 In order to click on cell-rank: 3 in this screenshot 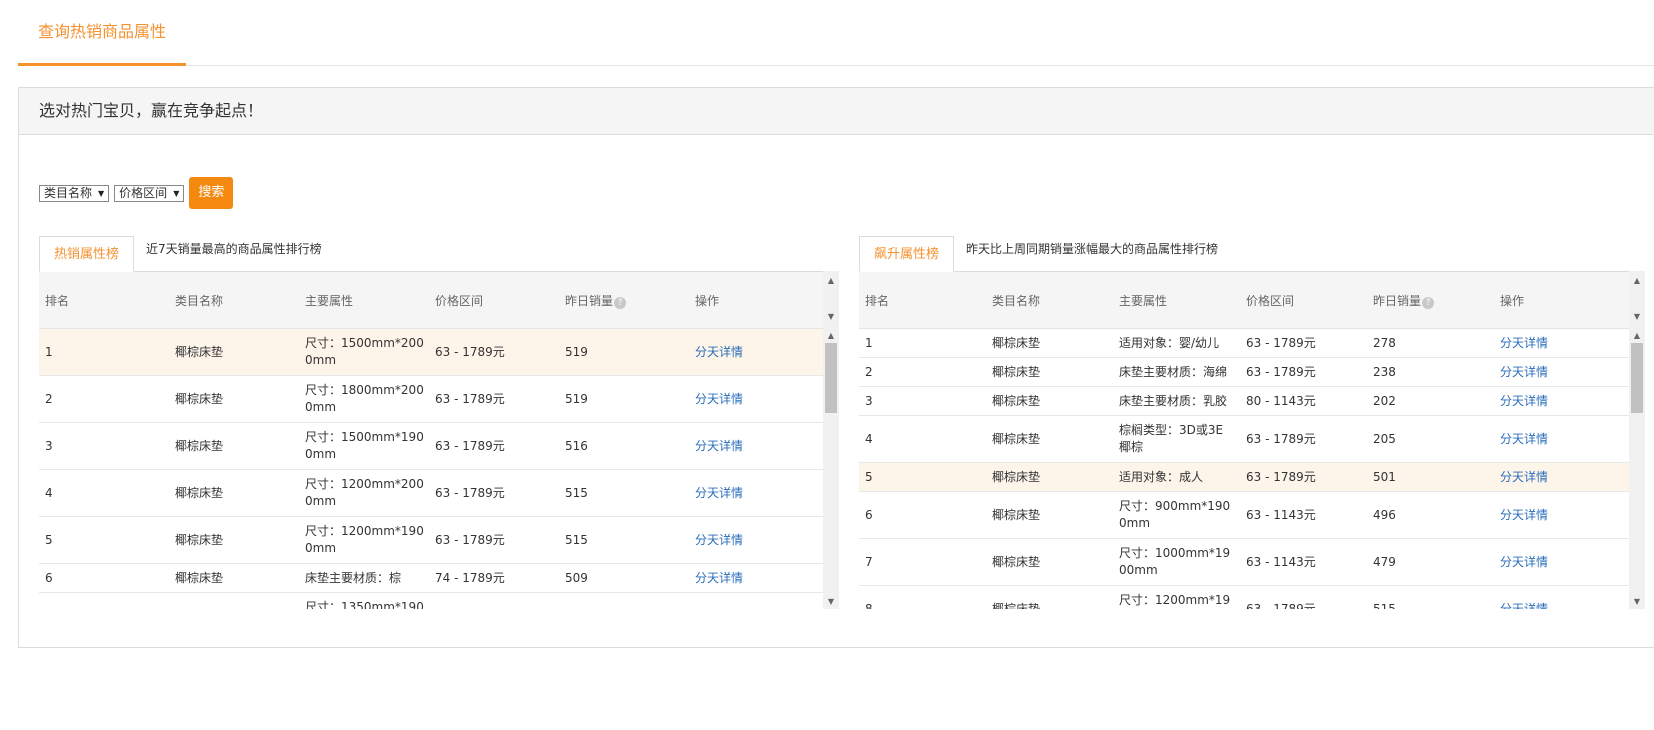, I will do `click(869, 401)`.